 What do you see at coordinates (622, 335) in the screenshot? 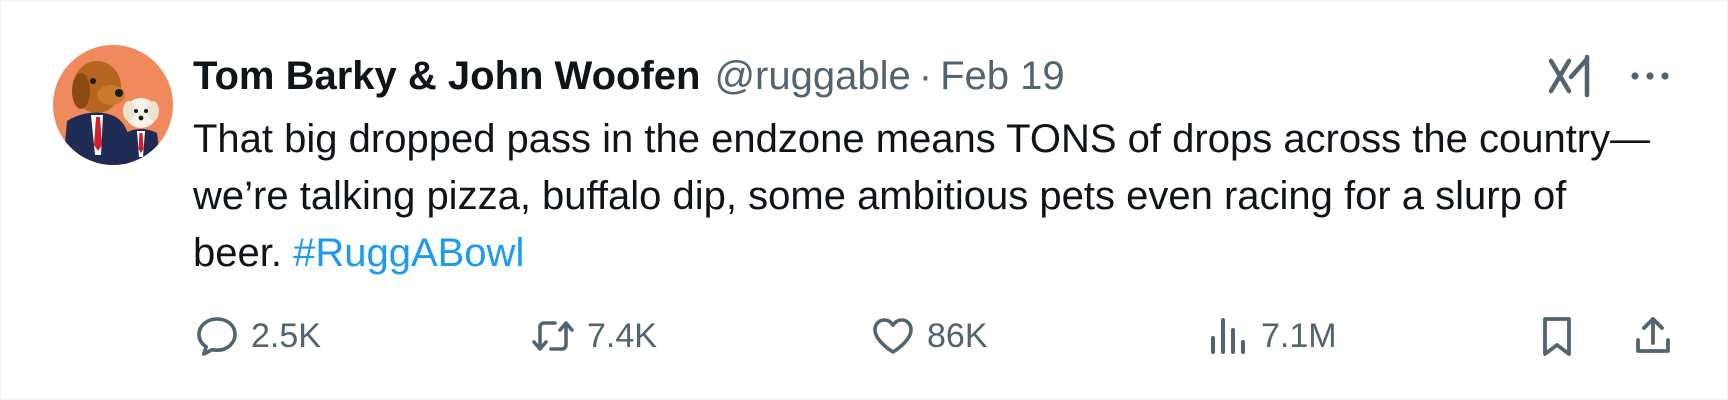
I see `retweet-count: 7.4K` at bounding box center [622, 335].